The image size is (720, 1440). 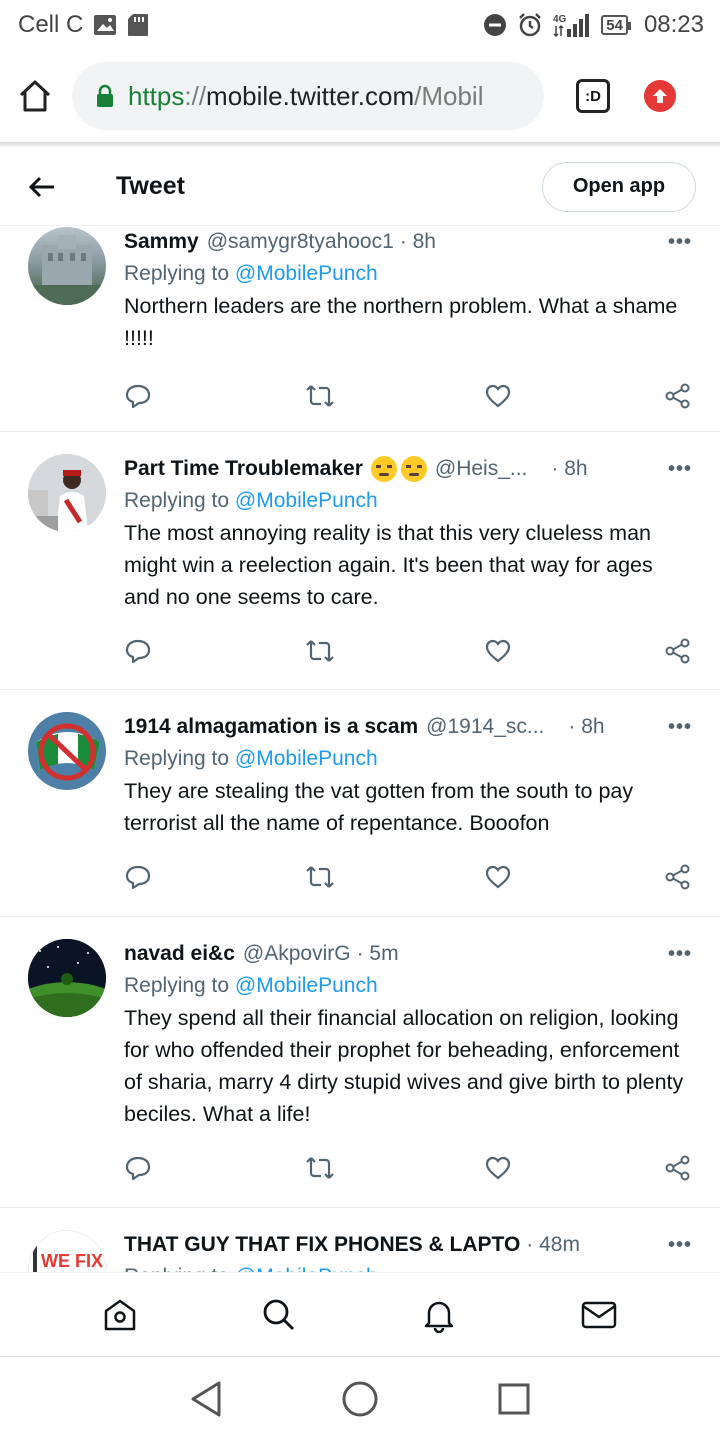 What do you see at coordinates (138, 1168) in the screenshot?
I see `reply-icon` at bounding box center [138, 1168].